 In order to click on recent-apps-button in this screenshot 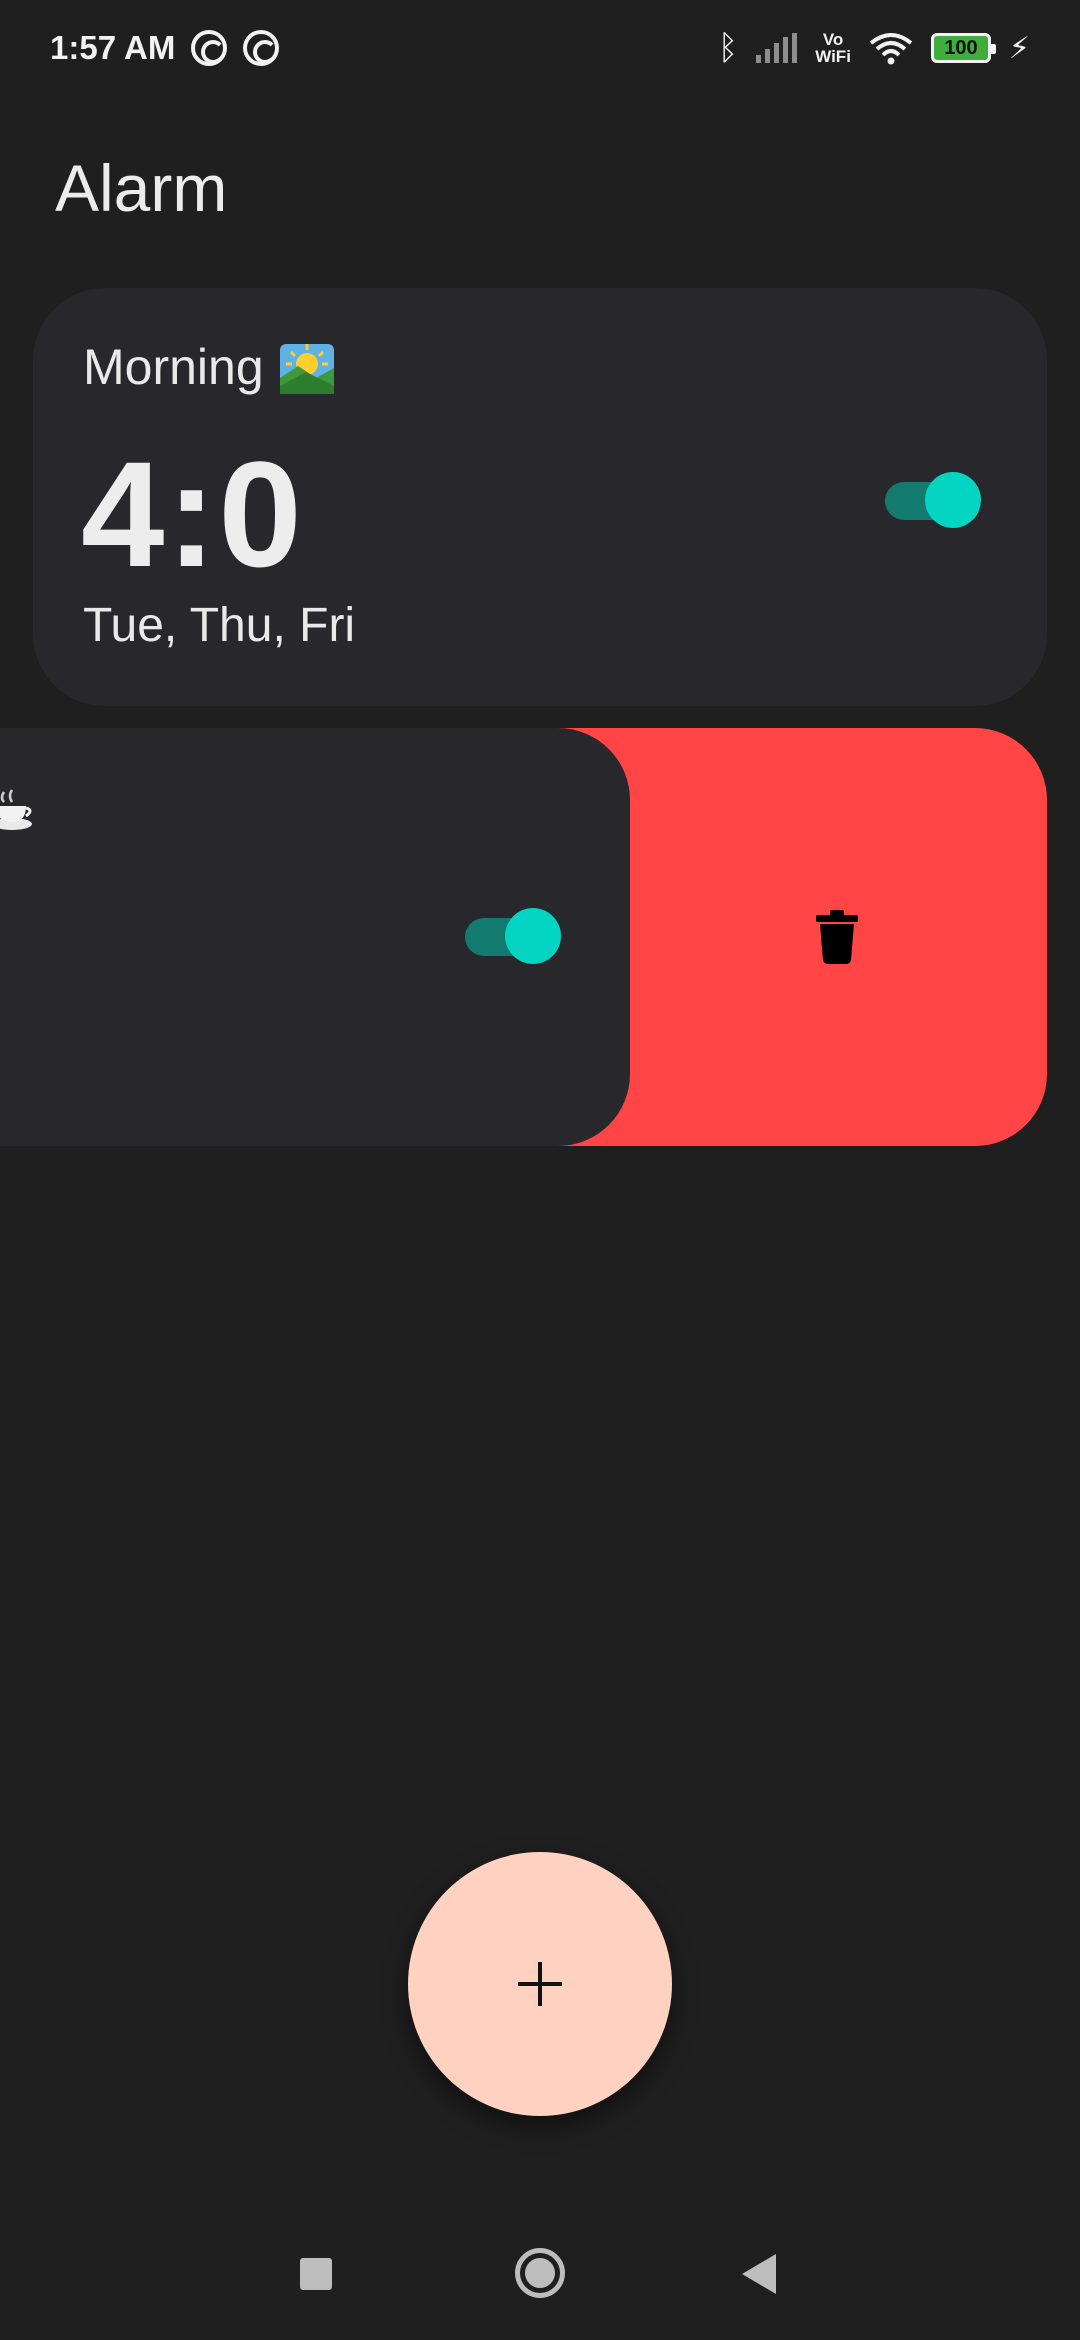, I will do `click(316, 2274)`.